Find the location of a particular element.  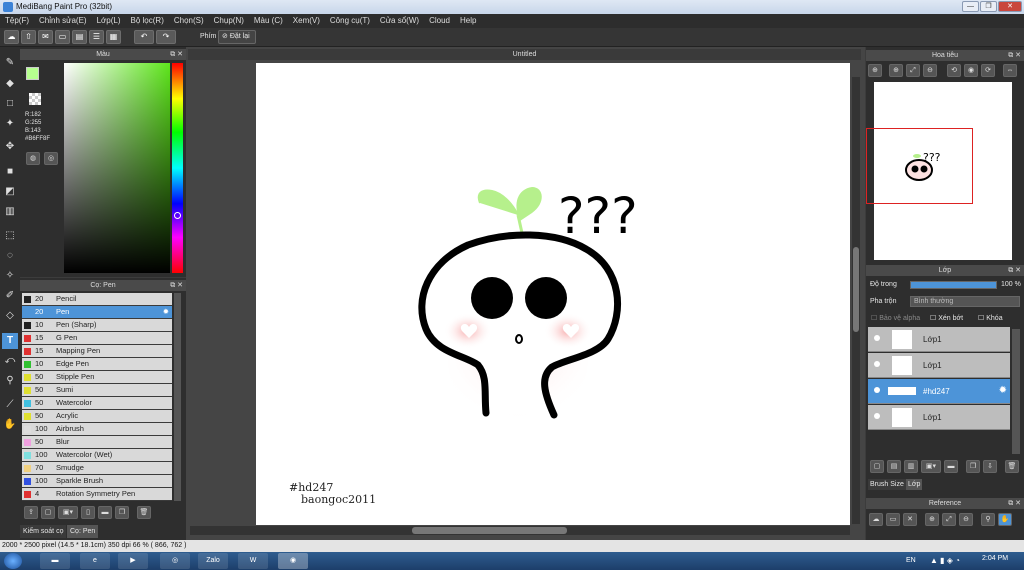

menu-cloud: Cloud is located at coordinates (439, 21).